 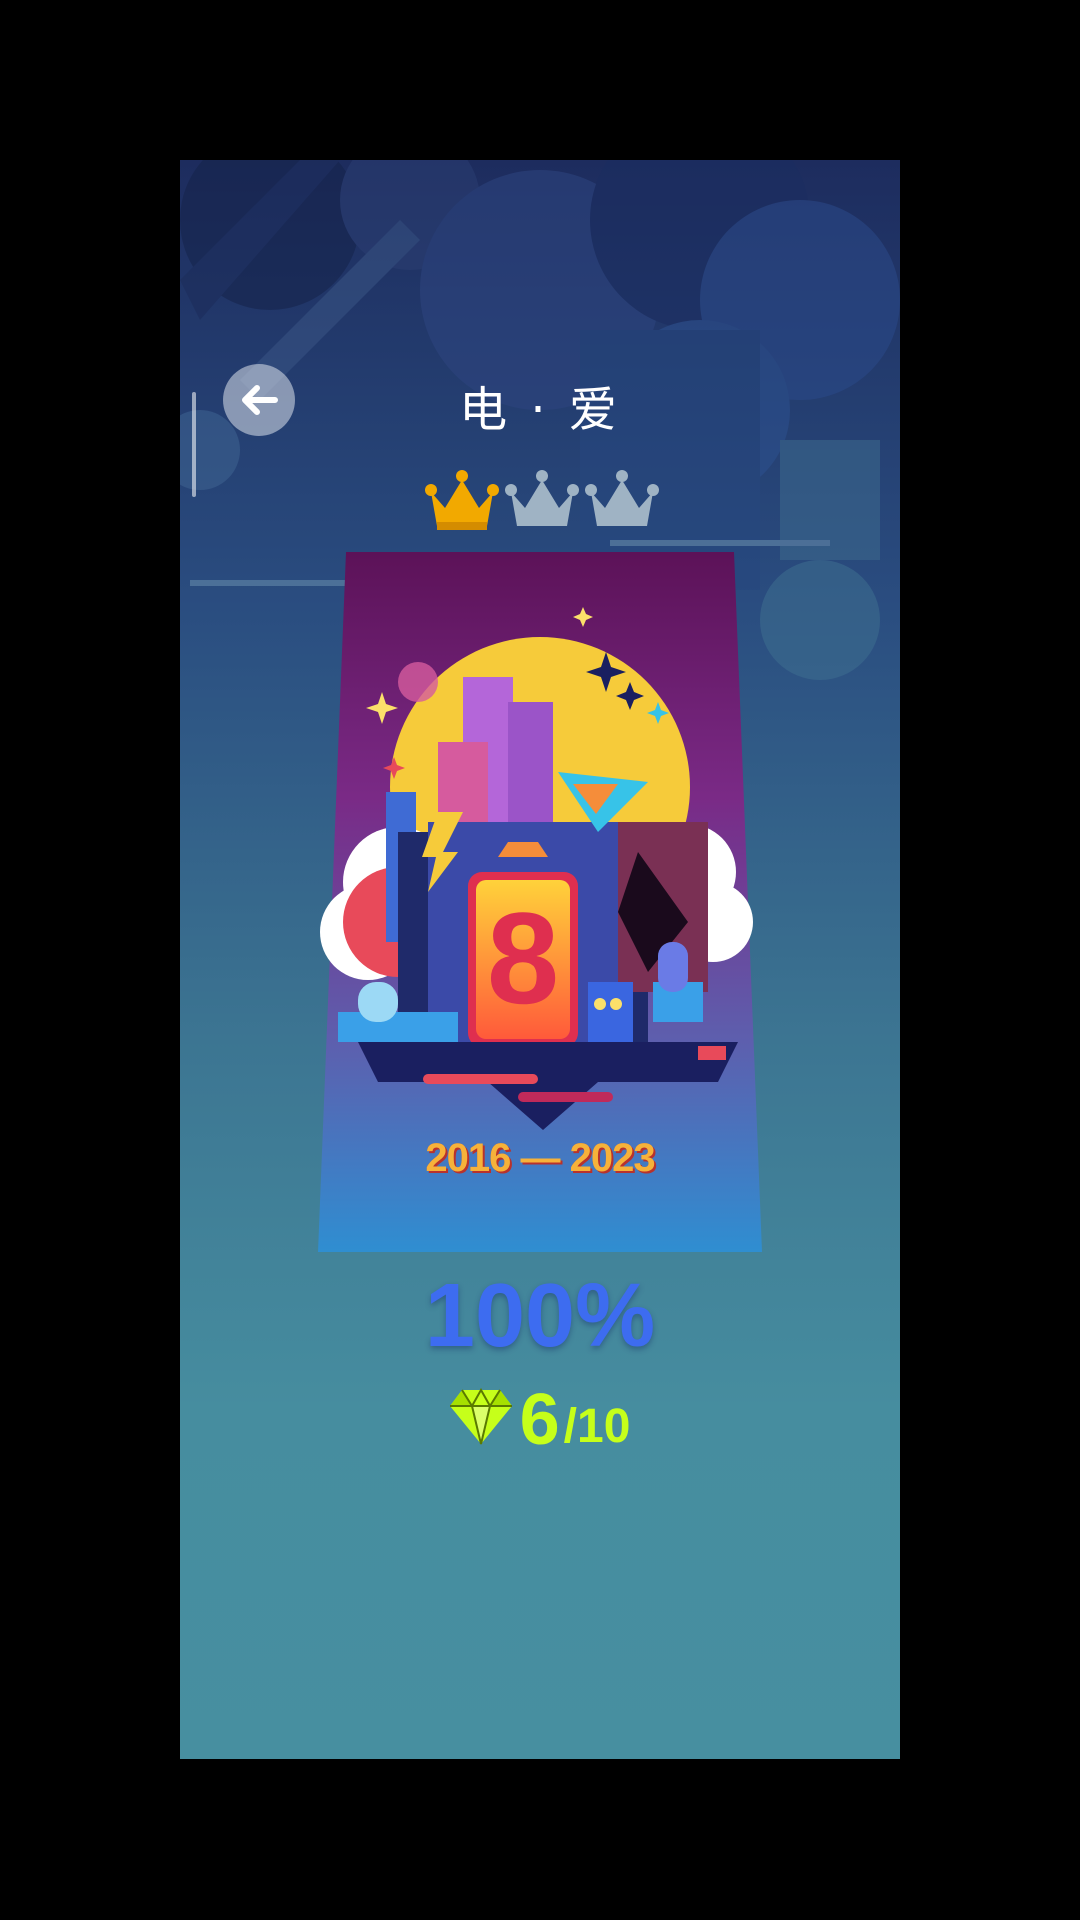 I want to click on gem-counter: 6 / 10, so click(x=540, y=1420).